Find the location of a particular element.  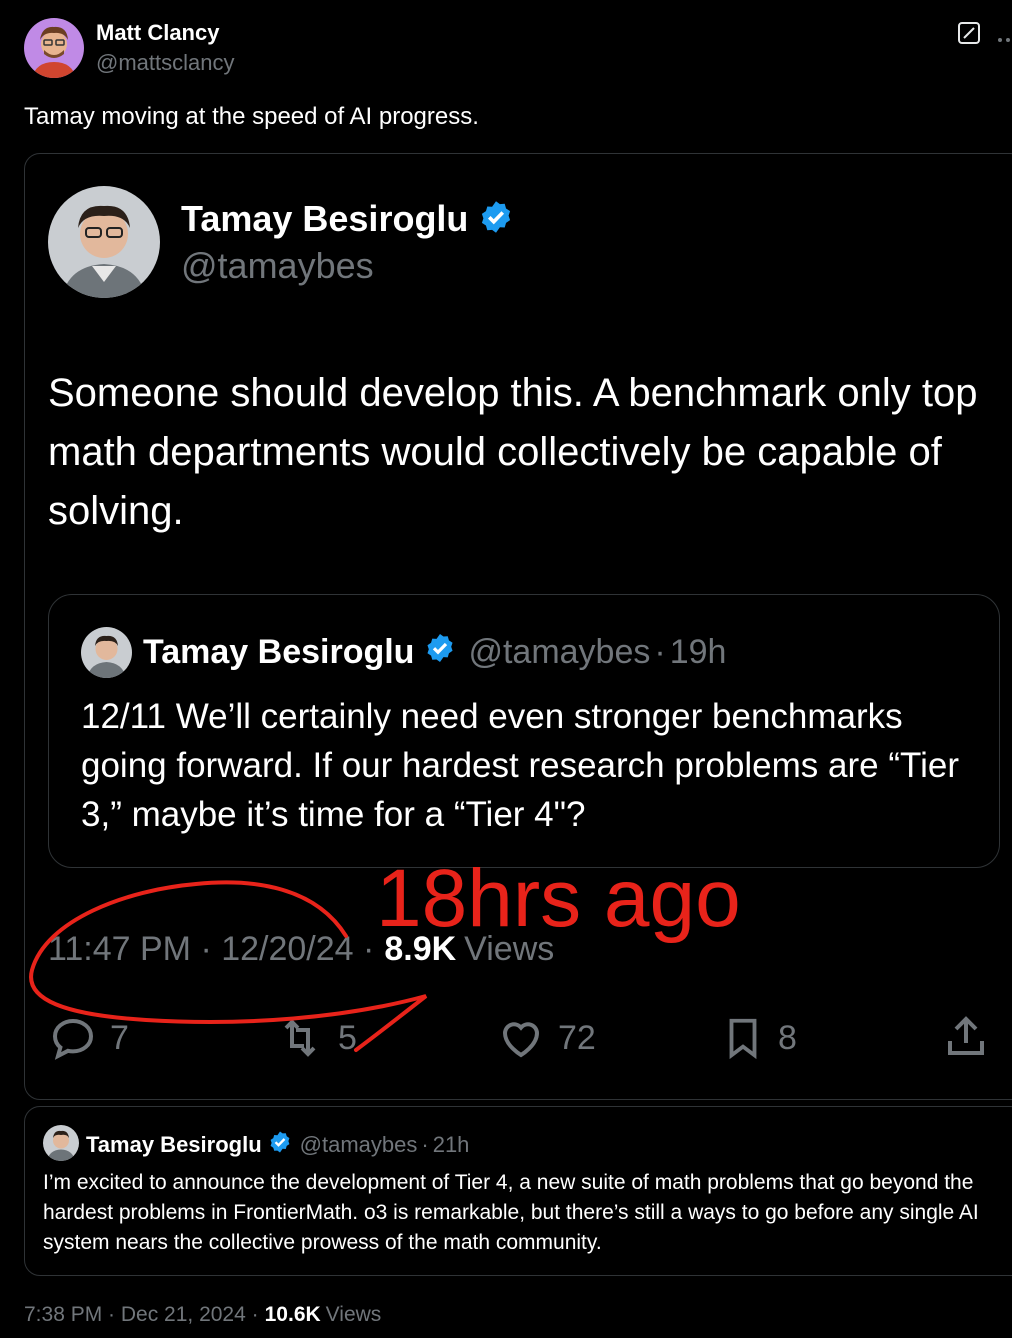

author-name: Matt Clancy is located at coordinates (157, 33).